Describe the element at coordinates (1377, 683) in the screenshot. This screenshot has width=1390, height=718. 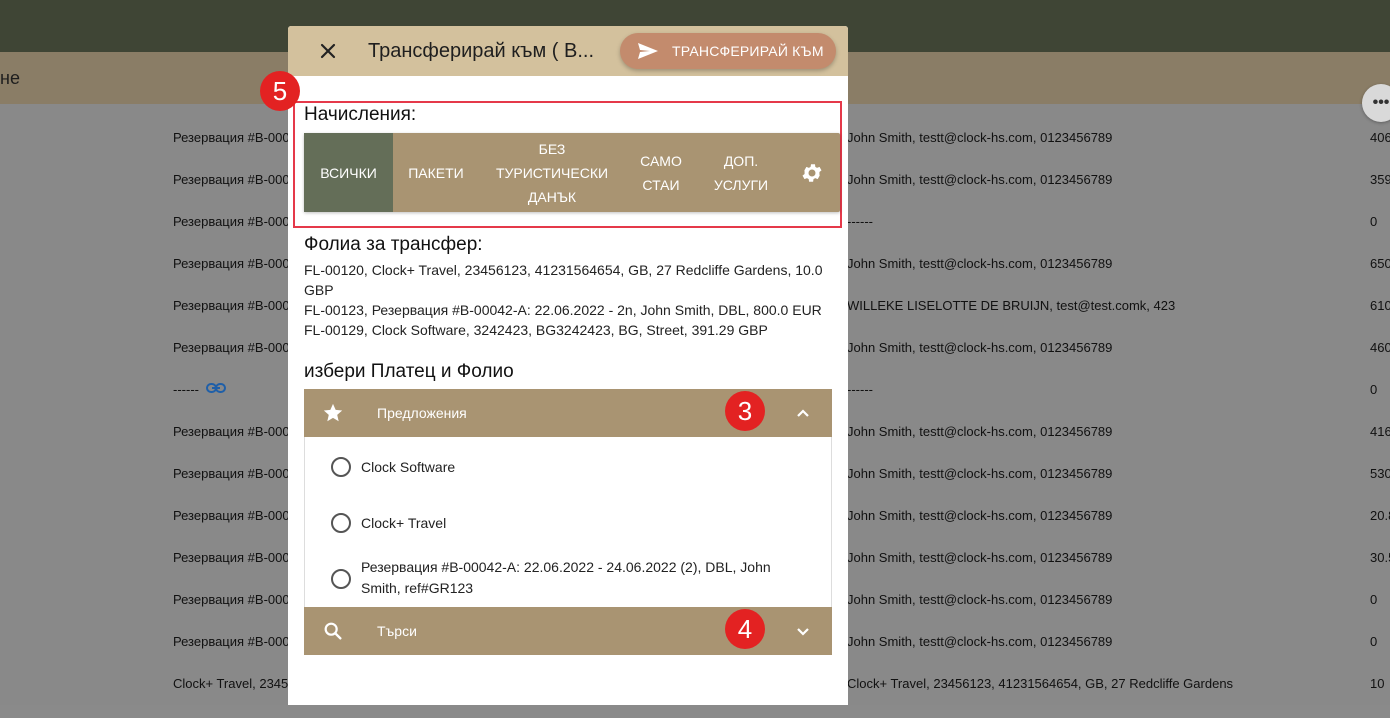
I see `row-amount: 10` at that location.